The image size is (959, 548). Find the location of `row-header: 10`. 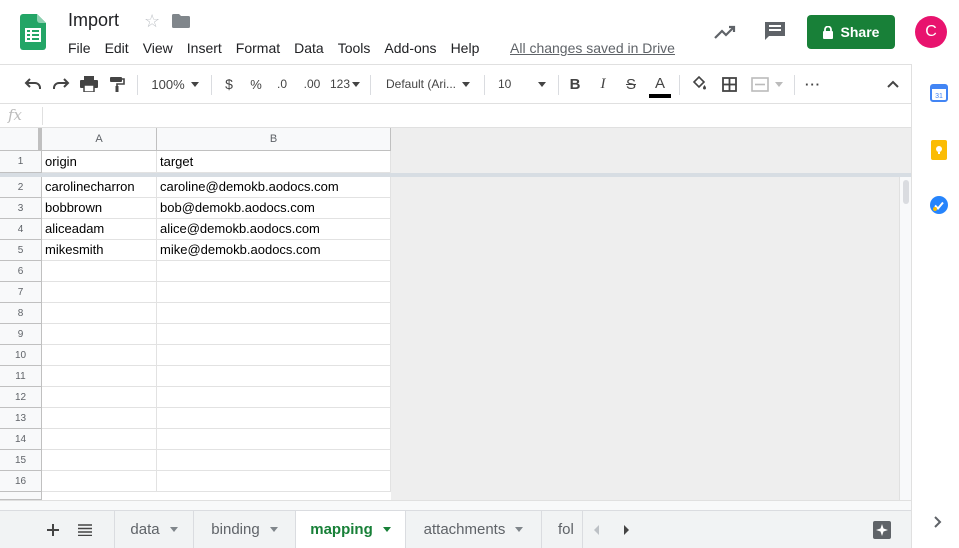

row-header: 10 is located at coordinates (21, 355).